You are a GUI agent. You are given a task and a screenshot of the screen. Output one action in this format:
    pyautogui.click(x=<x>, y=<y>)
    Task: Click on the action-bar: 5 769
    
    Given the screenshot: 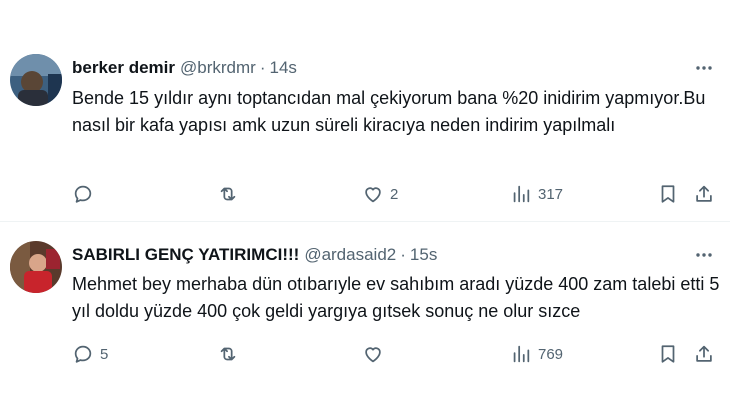 What is the action you would take?
    pyautogui.click(x=392, y=354)
    